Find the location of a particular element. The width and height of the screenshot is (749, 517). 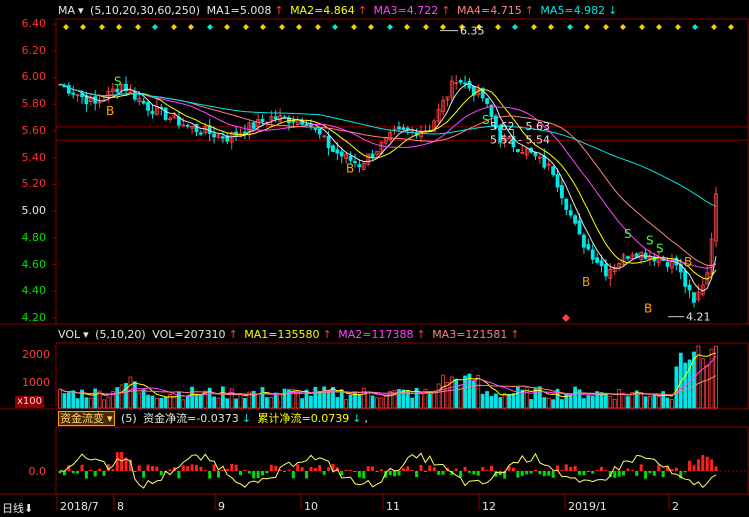

timeline-label: 2018/7 is located at coordinates (79, 506).